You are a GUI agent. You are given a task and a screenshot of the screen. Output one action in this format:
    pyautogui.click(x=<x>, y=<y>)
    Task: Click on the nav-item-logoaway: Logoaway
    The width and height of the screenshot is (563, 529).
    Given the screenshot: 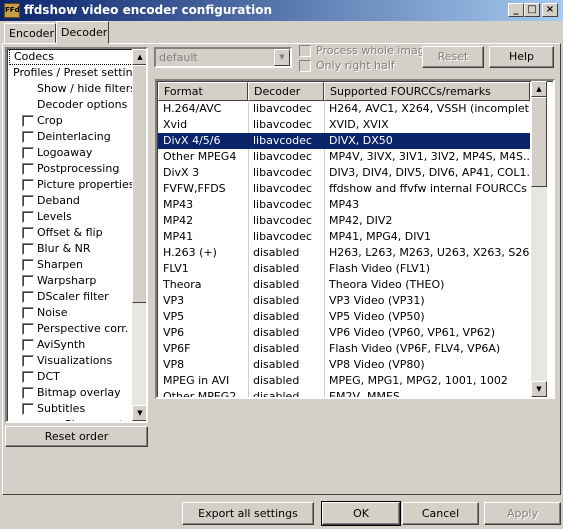 What is the action you would take?
    pyautogui.click(x=71, y=153)
    